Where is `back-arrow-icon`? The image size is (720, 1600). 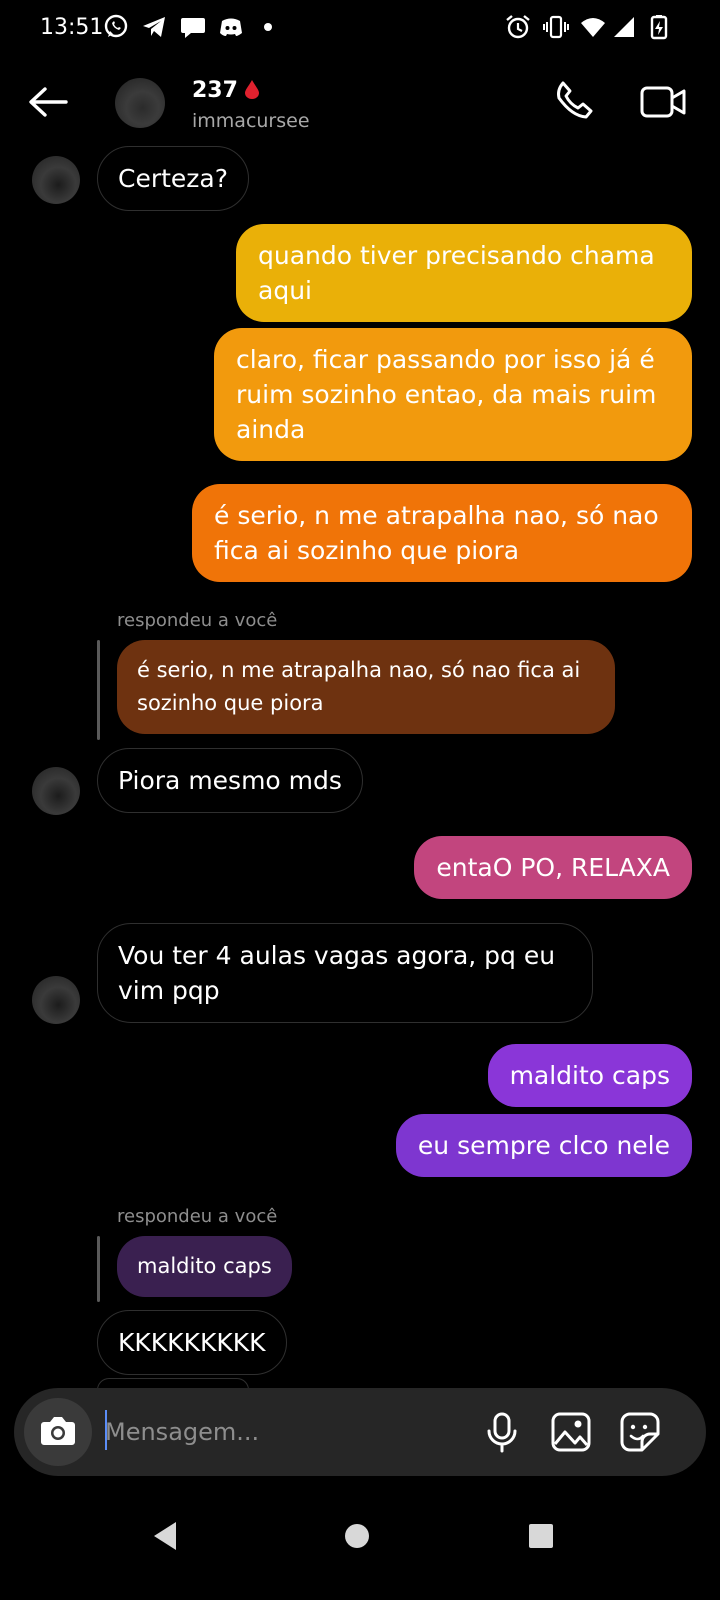
back-arrow-icon is located at coordinates (48, 102).